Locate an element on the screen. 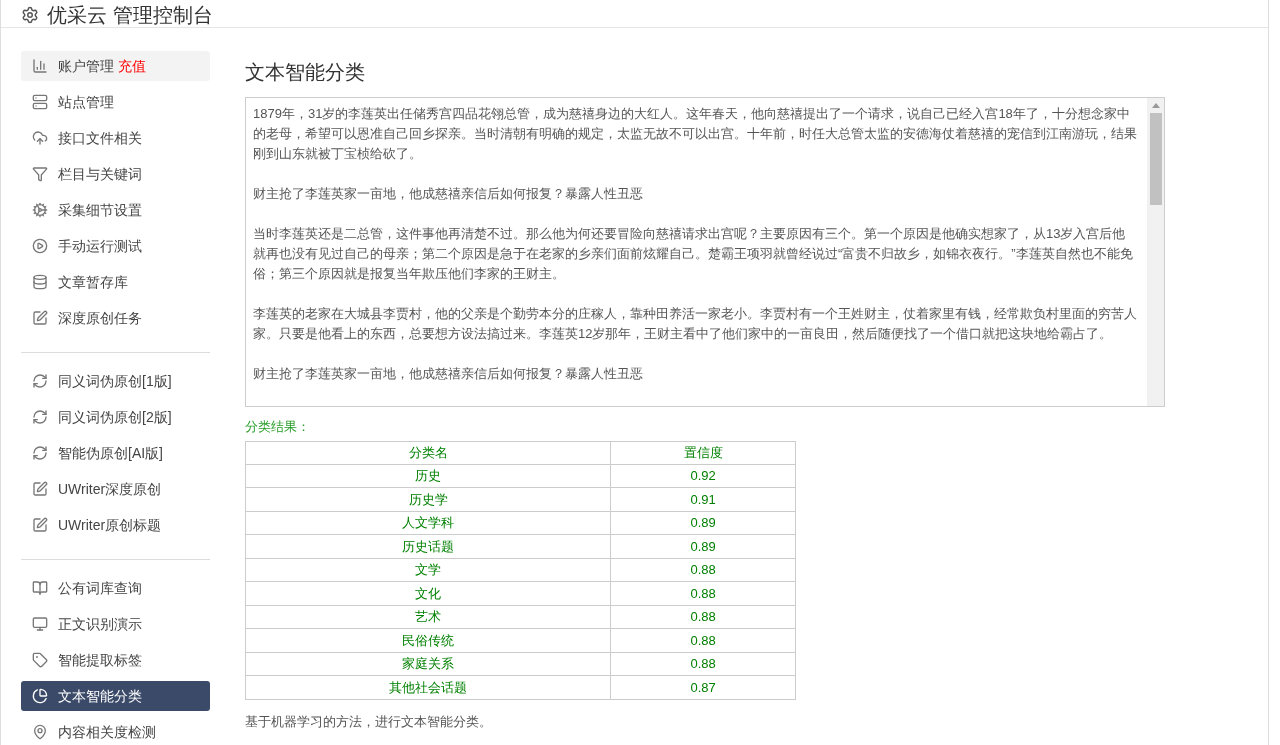  column-header: 分类名 is located at coordinates (428, 452).